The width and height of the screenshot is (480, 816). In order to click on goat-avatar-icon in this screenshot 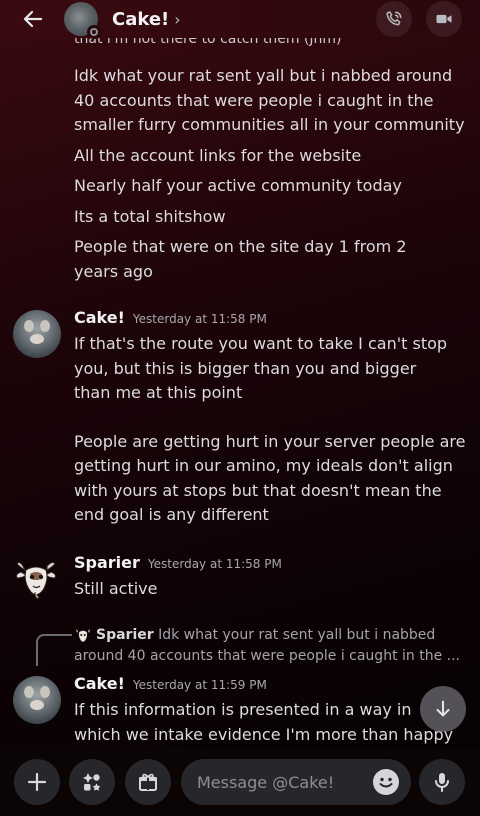, I will do `click(36, 580)`.